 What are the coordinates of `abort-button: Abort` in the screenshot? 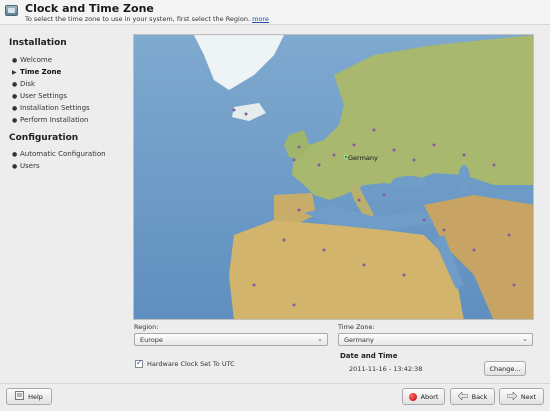 It's located at (423, 396).